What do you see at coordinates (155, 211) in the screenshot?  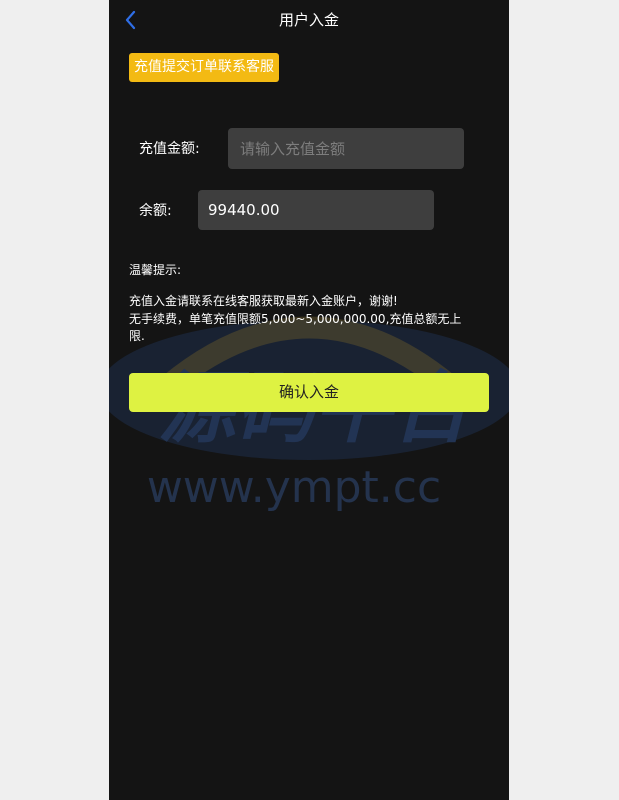 I see `balance-label: 余额:` at bounding box center [155, 211].